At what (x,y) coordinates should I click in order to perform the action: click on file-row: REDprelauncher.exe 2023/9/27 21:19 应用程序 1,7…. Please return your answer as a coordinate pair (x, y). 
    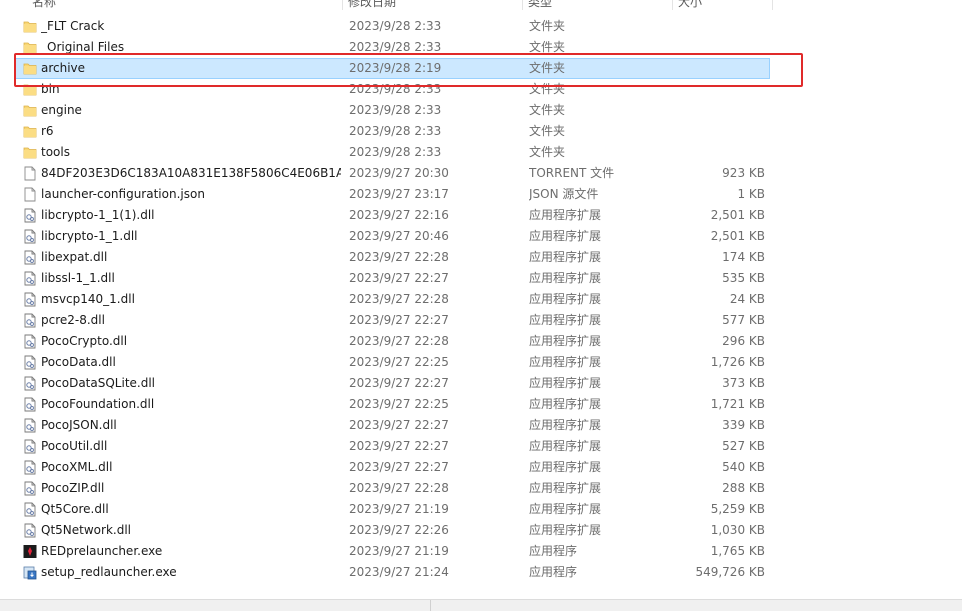
    Looking at the image, I should click on (392, 551).